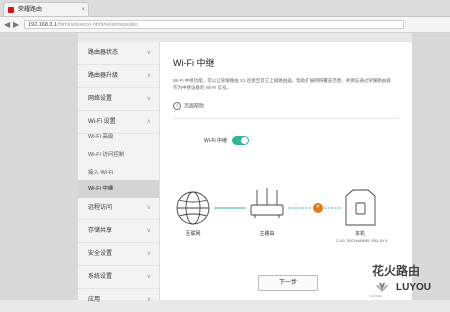  Describe the element at coordinates (100, 208) in the screenshot. I see `sidebar-item-label: 远程访问` at that location.